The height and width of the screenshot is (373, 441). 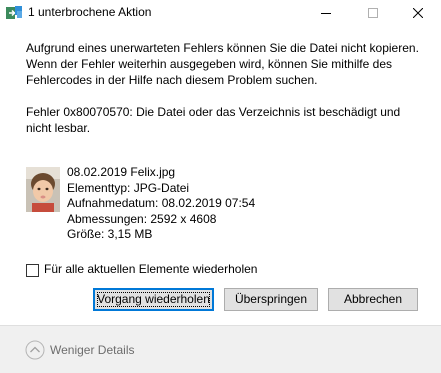 I want to click on retry-button: Vorgang wiederholen, so click(x=153, y=299).